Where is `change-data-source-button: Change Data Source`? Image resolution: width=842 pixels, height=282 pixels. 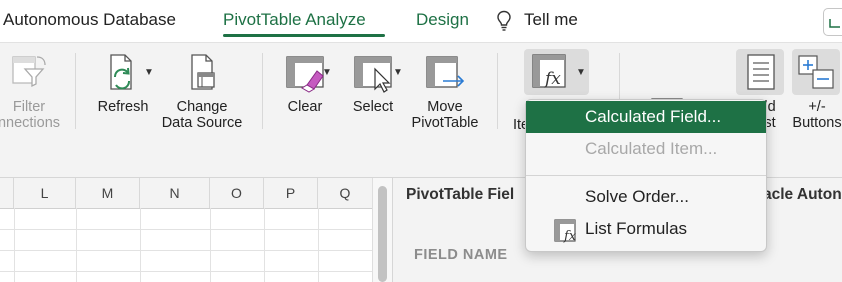
change-data-source-button: Change Data Source is located at coordinates (202, 91).